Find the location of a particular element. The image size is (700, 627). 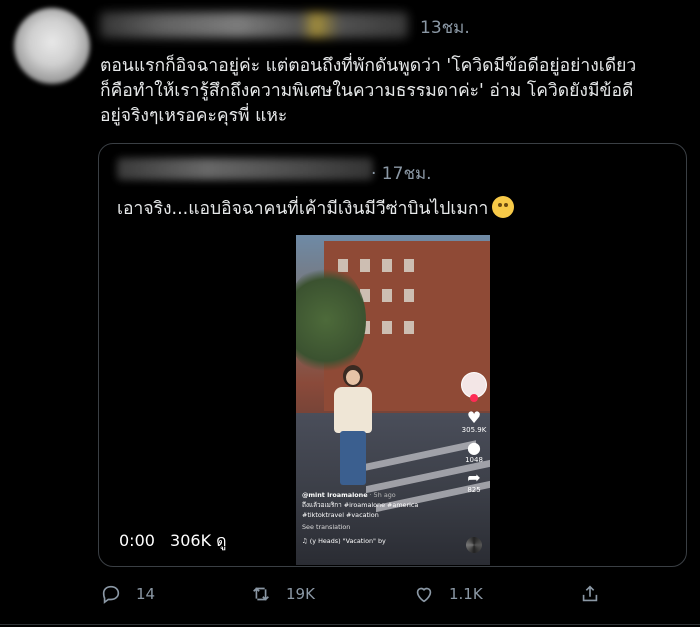

retweet-button: 19K is located at coordinates (282, 594).